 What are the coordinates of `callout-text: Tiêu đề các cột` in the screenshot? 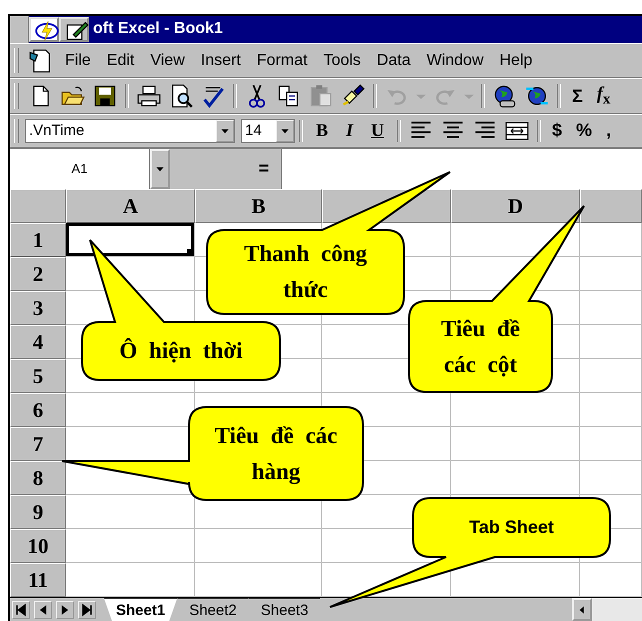 It's located at (481, 346).